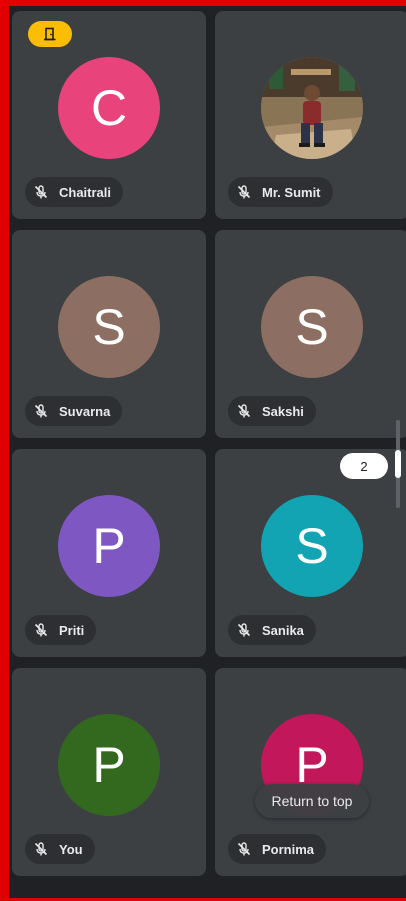  I want to click on participant-name: Sanika, so click(283, 630).